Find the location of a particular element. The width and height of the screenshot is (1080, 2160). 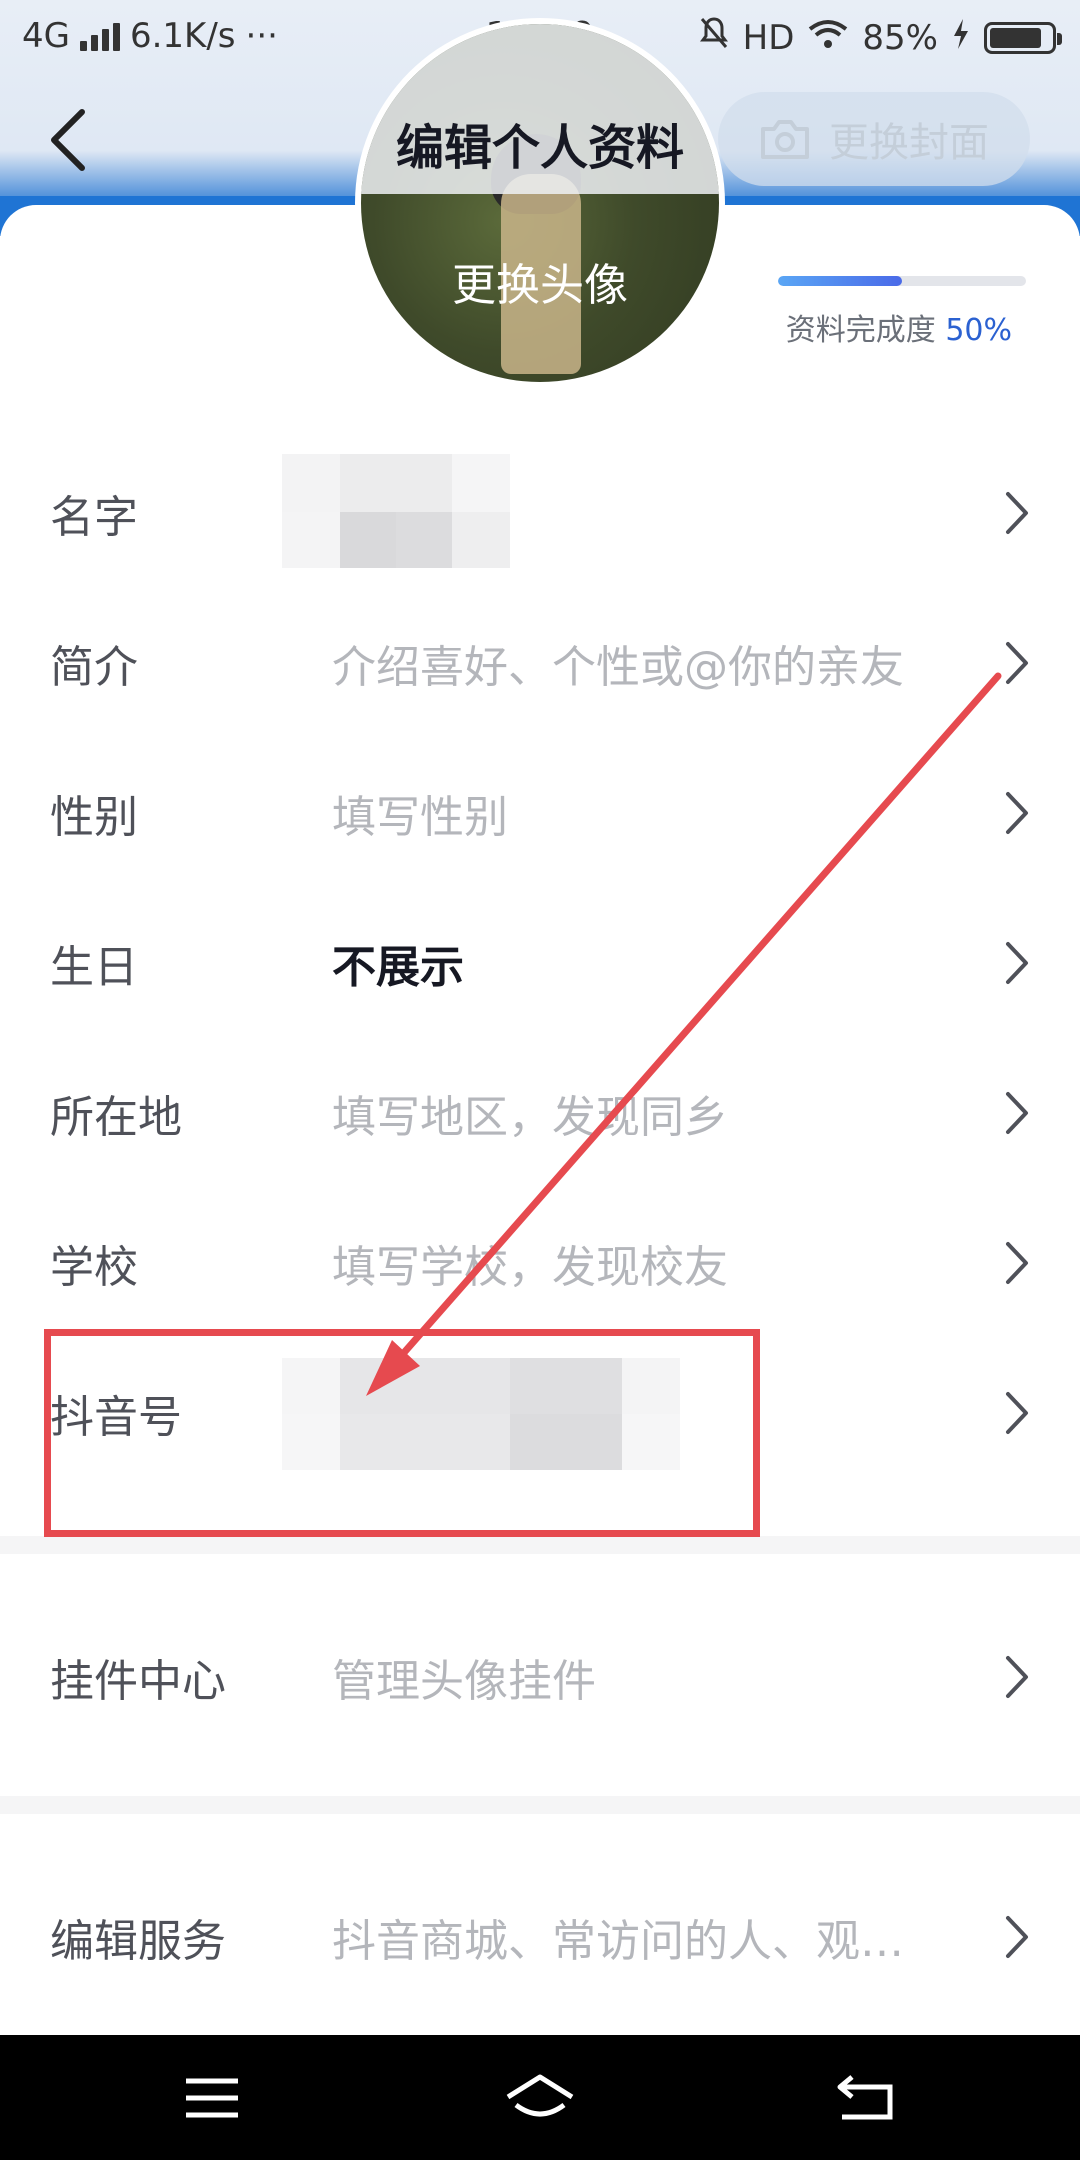

row-location: 所在地 填写地区，发现同乡 is located at coordinates (540, 1113).